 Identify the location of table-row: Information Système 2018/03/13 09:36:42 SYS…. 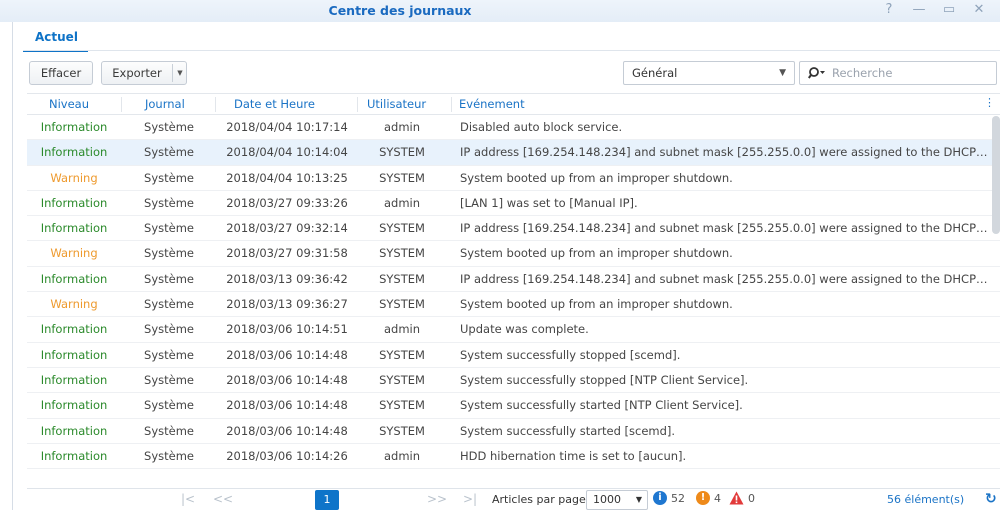
(513, 280).